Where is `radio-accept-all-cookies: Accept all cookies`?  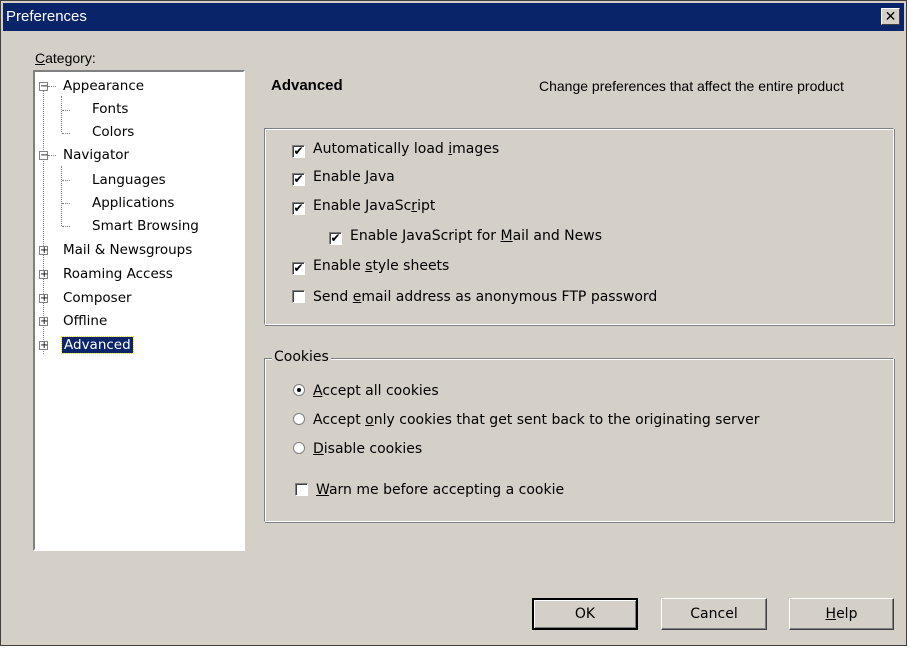
radio-accept-all-cookies: Accept all cookies is located at coordinates (366, 391).